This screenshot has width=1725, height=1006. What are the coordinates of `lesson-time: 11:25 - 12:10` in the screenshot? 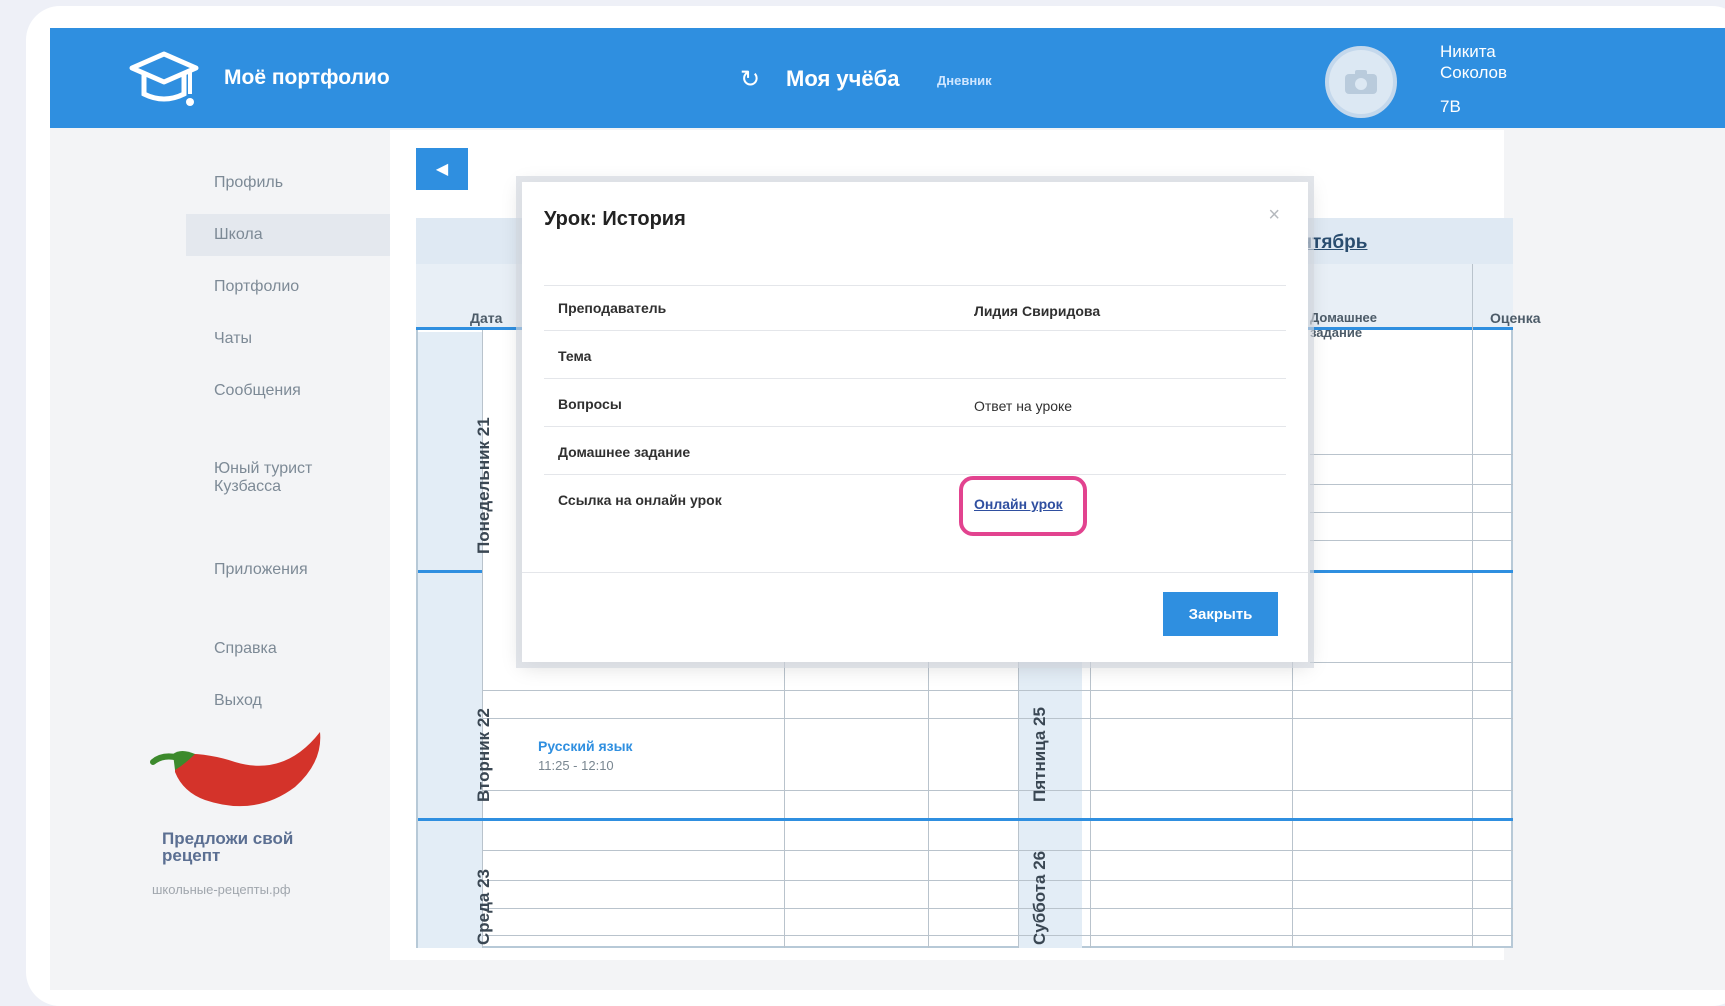 It's located at (576, 765).